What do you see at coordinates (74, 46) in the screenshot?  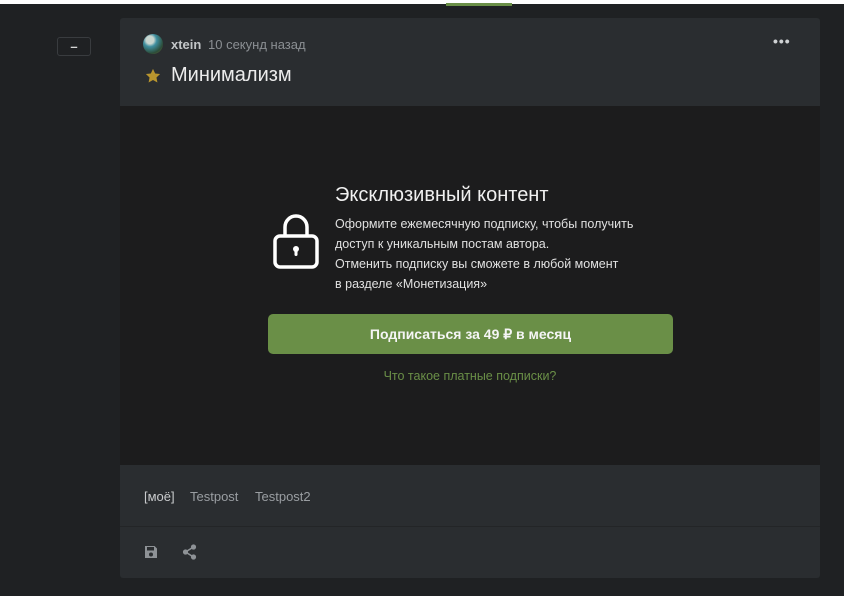 I see `collapse-button: –` at bounding box center [74, 46].